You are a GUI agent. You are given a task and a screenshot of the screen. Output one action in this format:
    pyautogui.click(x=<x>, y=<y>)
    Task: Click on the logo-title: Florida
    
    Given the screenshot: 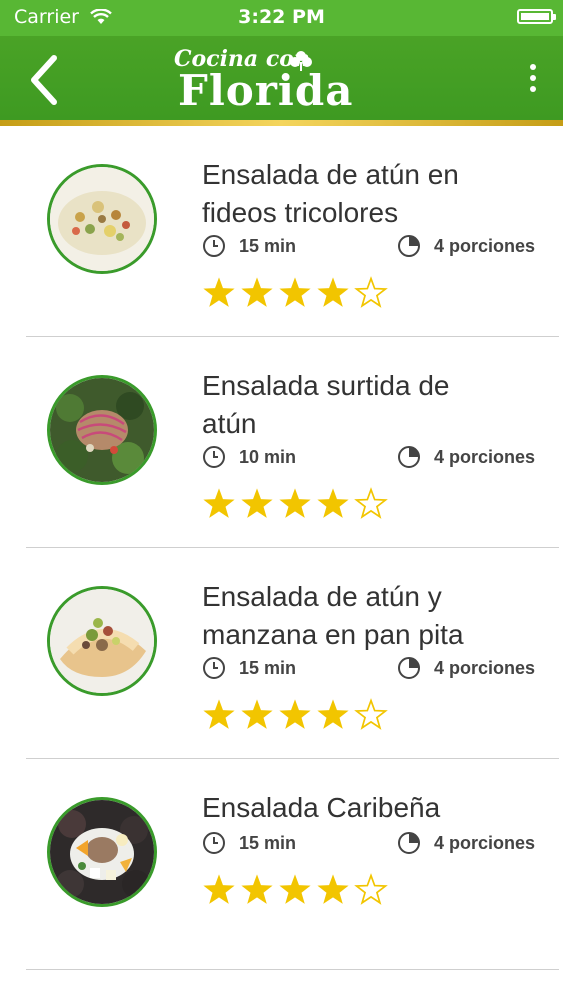 What is the action you would take?
    pyautogui.click(x=266, y=90)
    